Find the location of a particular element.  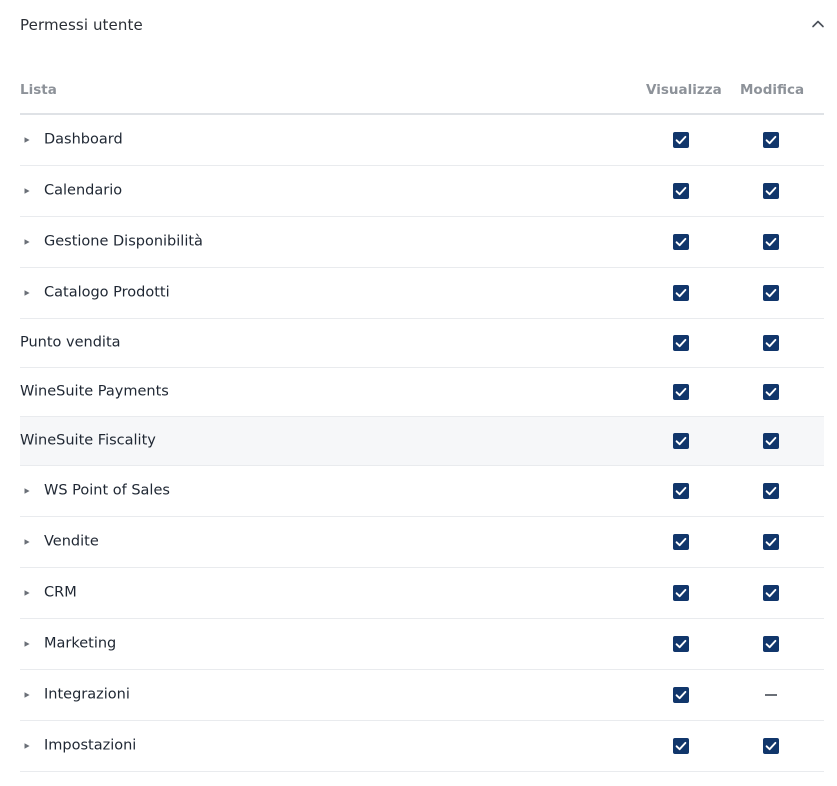

chevron-up-icon is located at coordinates (818, 24).